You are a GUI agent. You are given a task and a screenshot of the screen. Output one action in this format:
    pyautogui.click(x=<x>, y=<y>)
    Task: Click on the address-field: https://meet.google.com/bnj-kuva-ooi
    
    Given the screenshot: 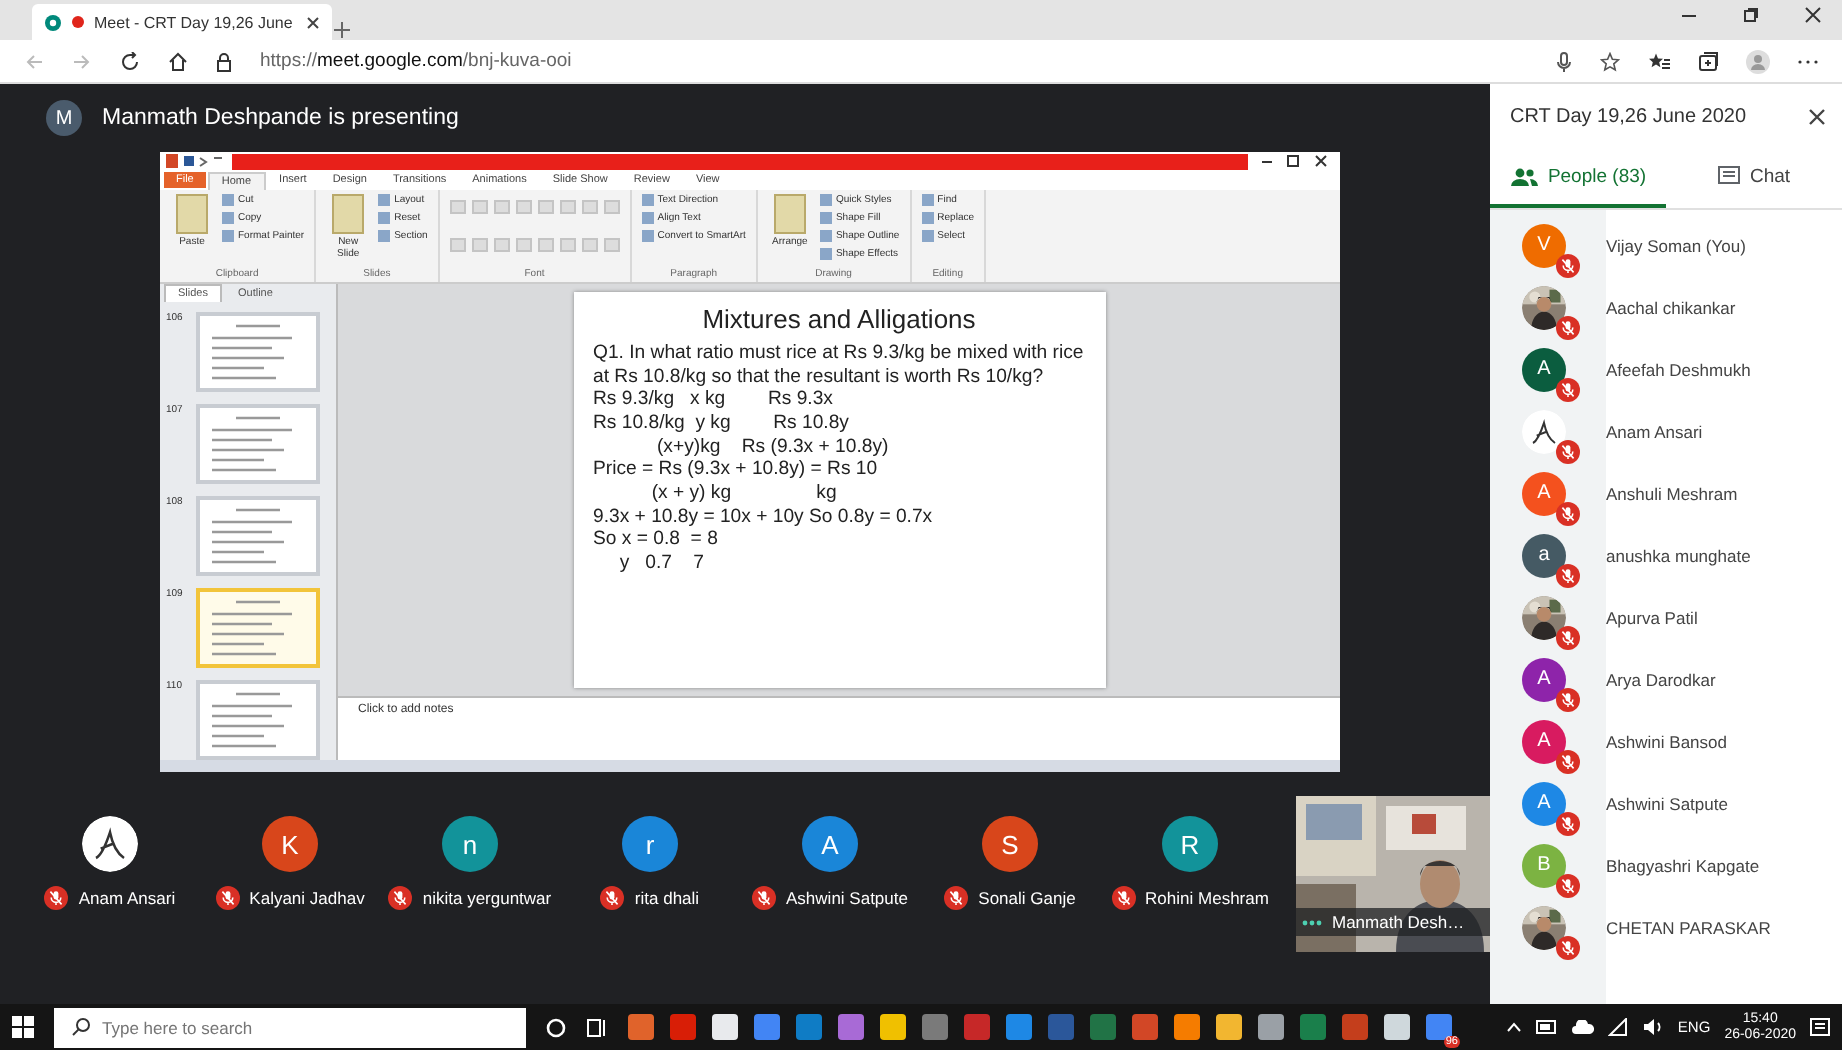 What is the action you would take?
    pyautogui.click(x=416, y=61)
    